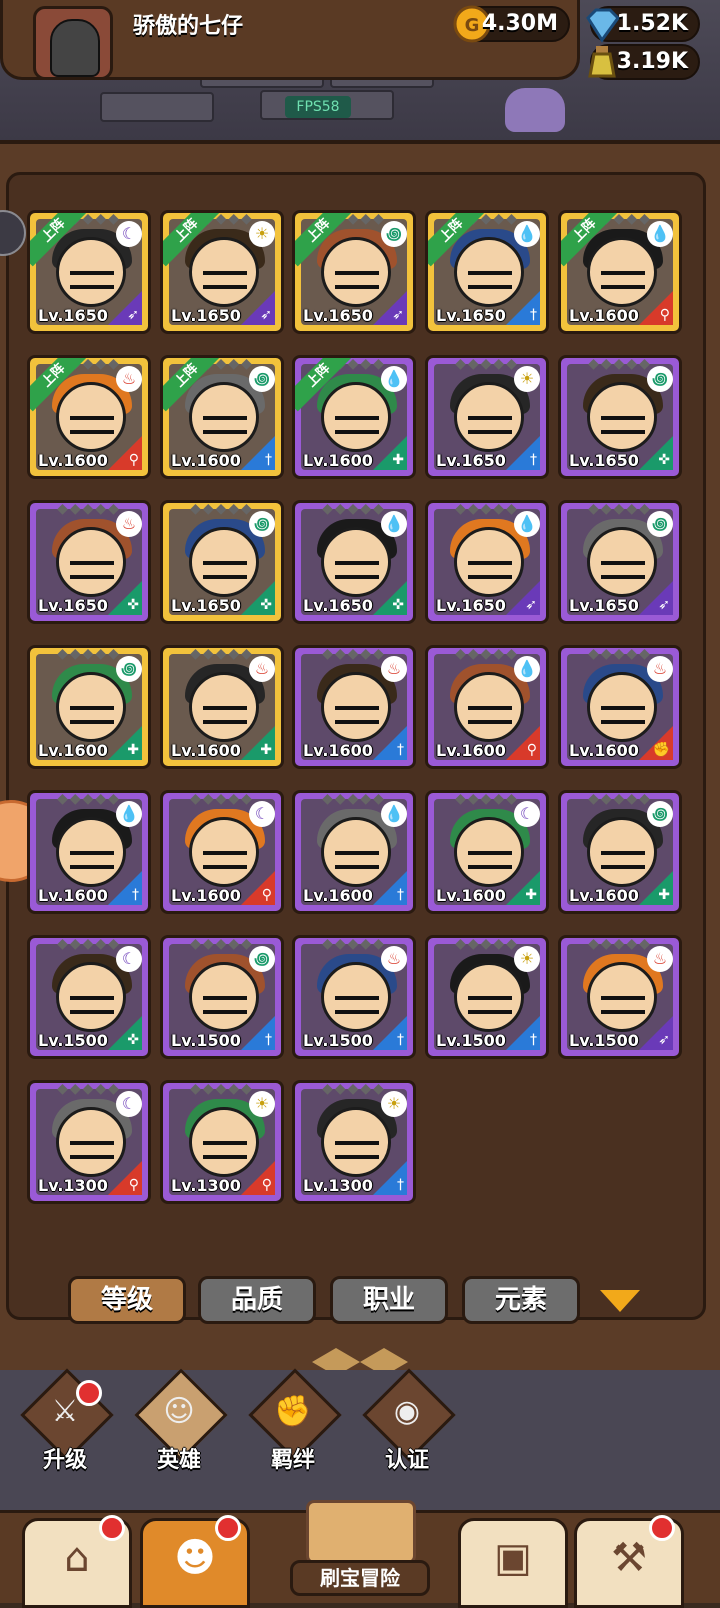 Image resolution: width=720 pixels, height=1608 pixels. I want to click on subnav-certify-button: ◉ 认证, so click(409, 1420).